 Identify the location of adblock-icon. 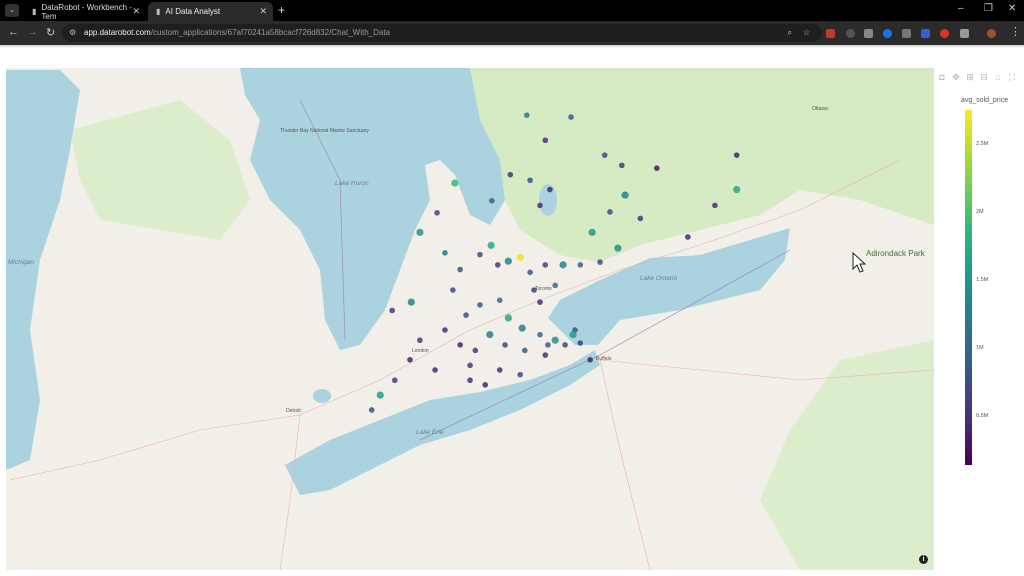
(944, 33).